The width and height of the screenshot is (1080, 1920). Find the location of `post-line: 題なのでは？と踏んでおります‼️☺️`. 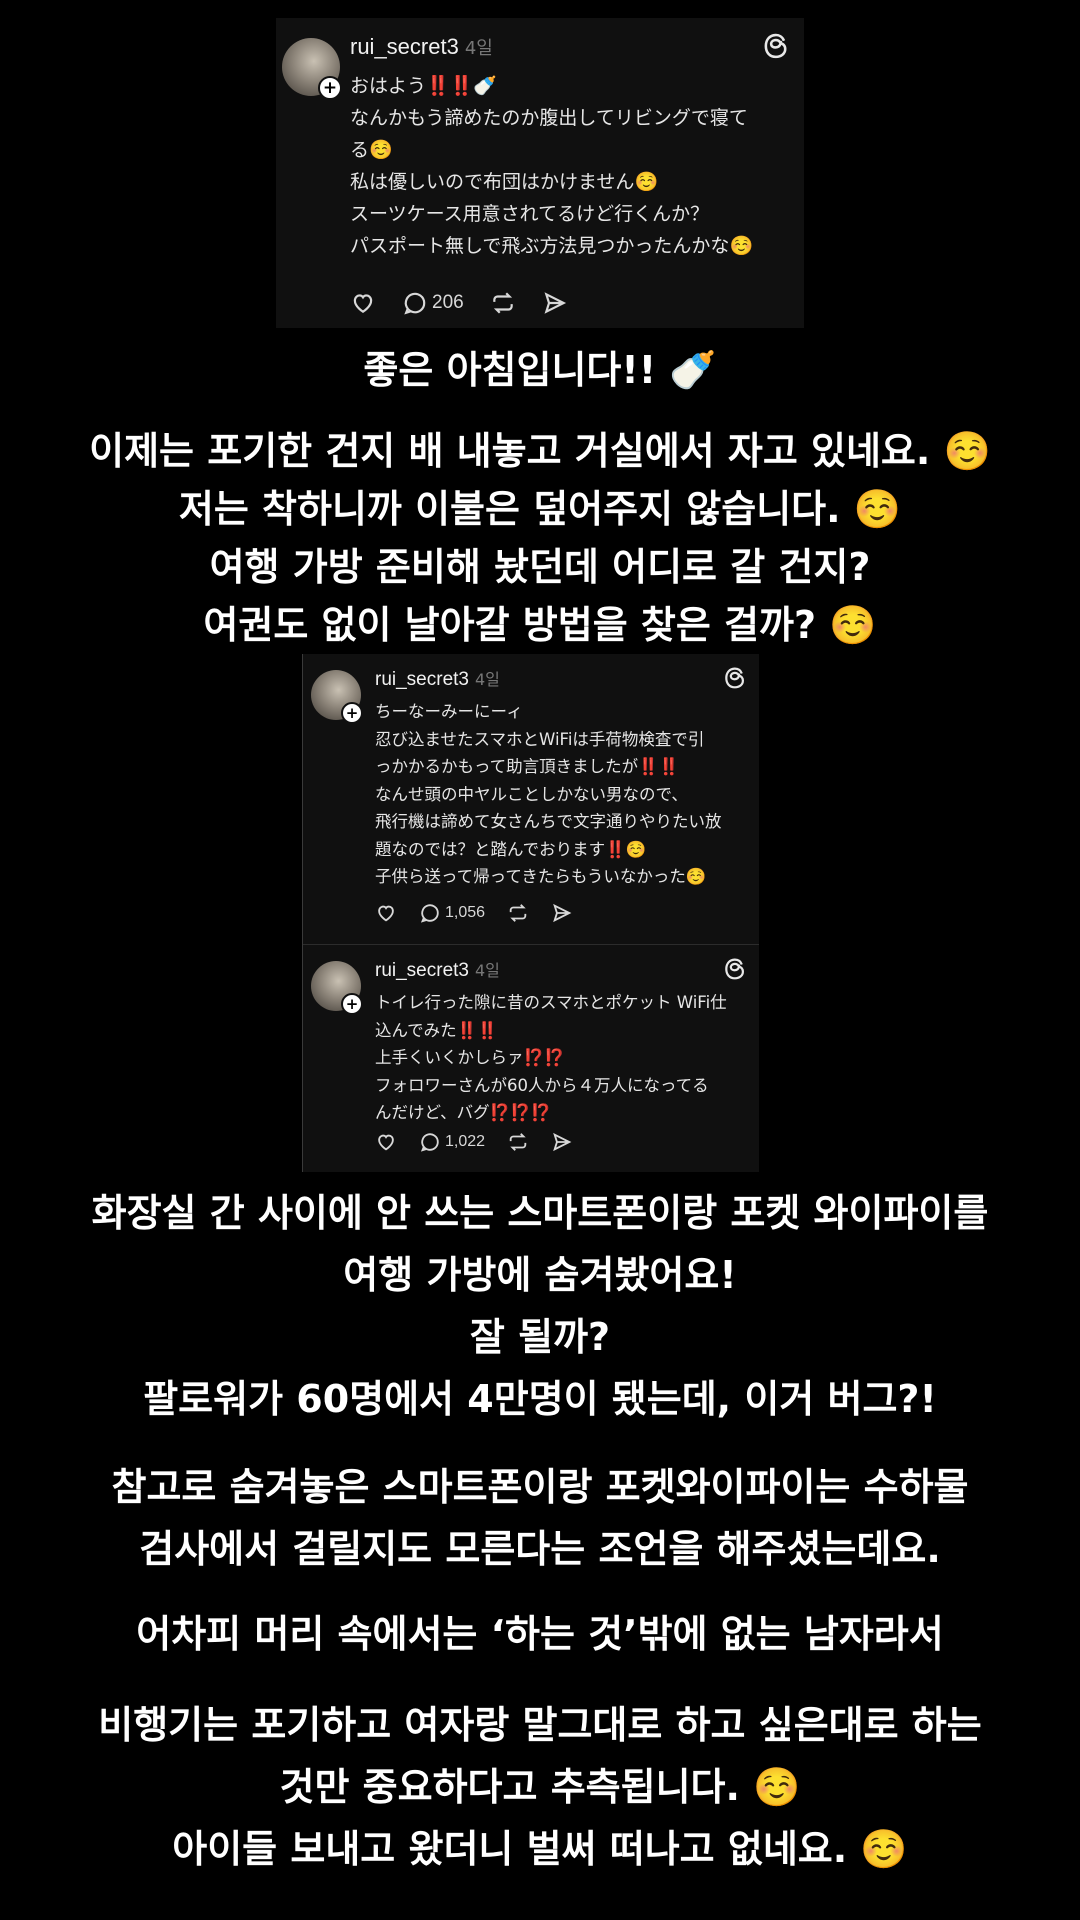

post-line: 題なのでは？と踏んでおります‼️☺️ is located at coordinates (561, 850).